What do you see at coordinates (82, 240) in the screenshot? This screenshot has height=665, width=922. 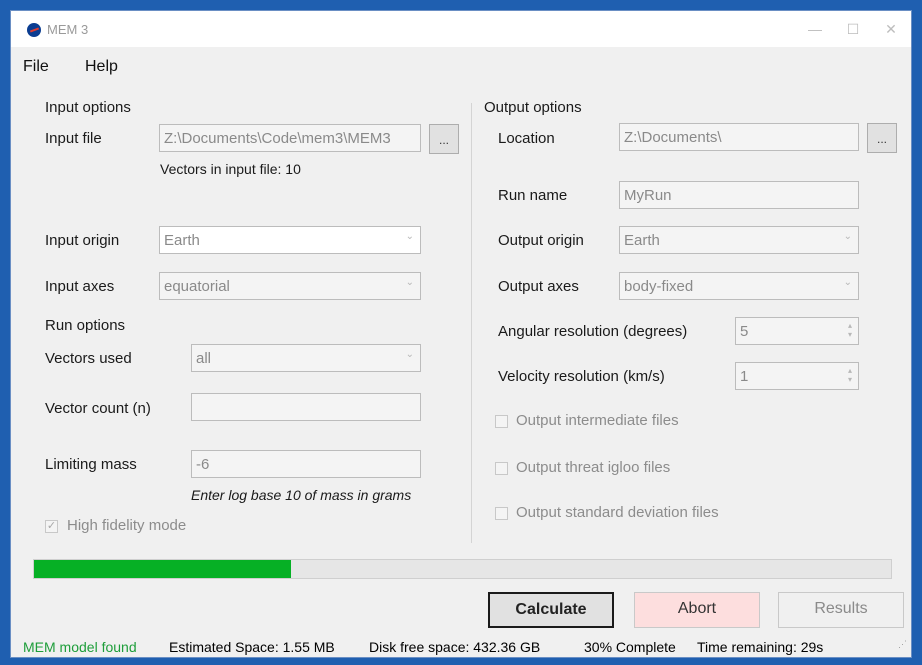 I see `input-origin-label: Input origin` at bounding box center [82, 240].